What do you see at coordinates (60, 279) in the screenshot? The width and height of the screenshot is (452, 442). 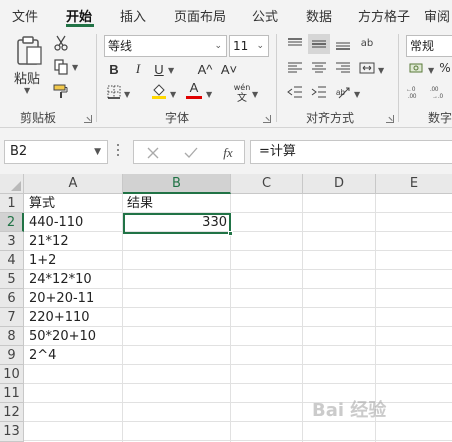 I see `cell-a5: 24*12*10` at bounding box center [60, 279].